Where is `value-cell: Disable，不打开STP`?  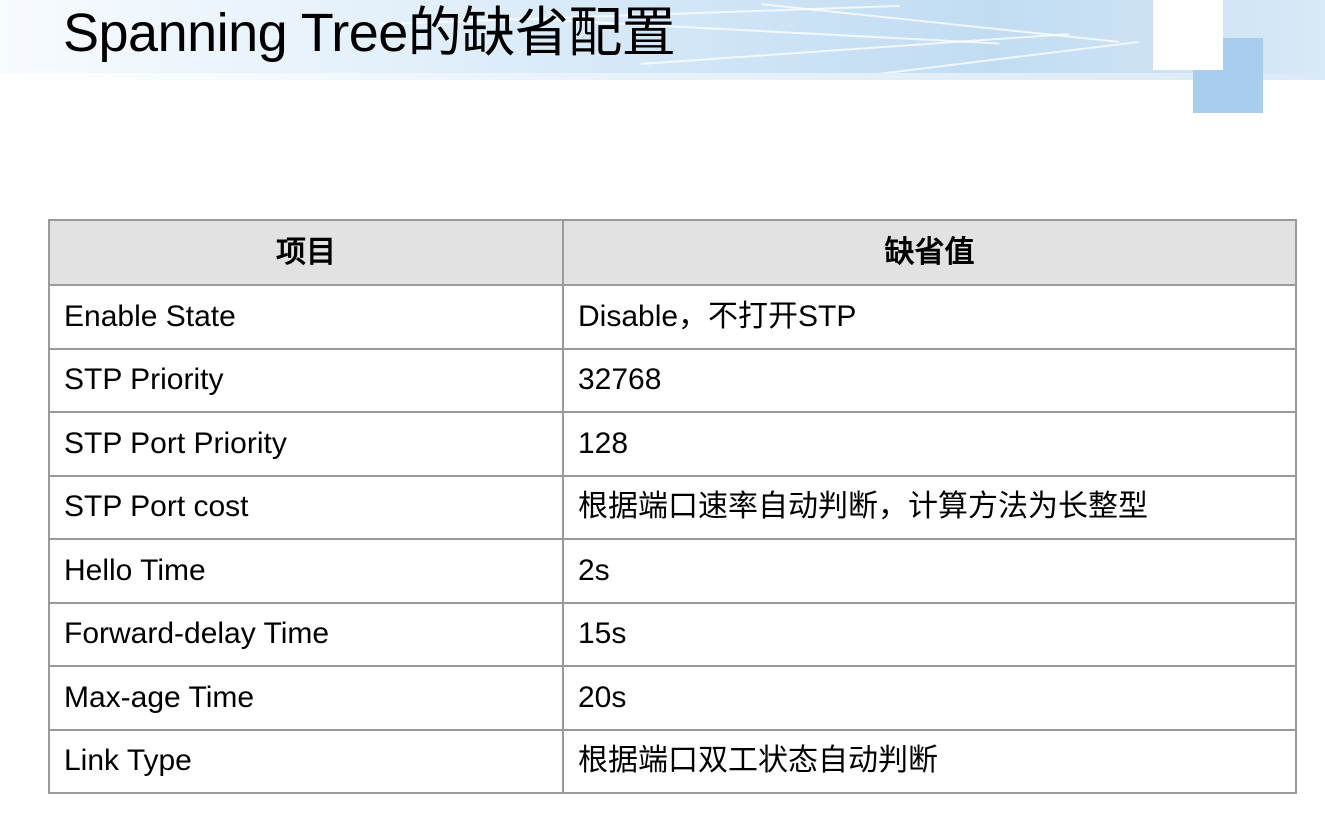 value-cell: Disable，不打开STP is located at coordinates (929, 317).